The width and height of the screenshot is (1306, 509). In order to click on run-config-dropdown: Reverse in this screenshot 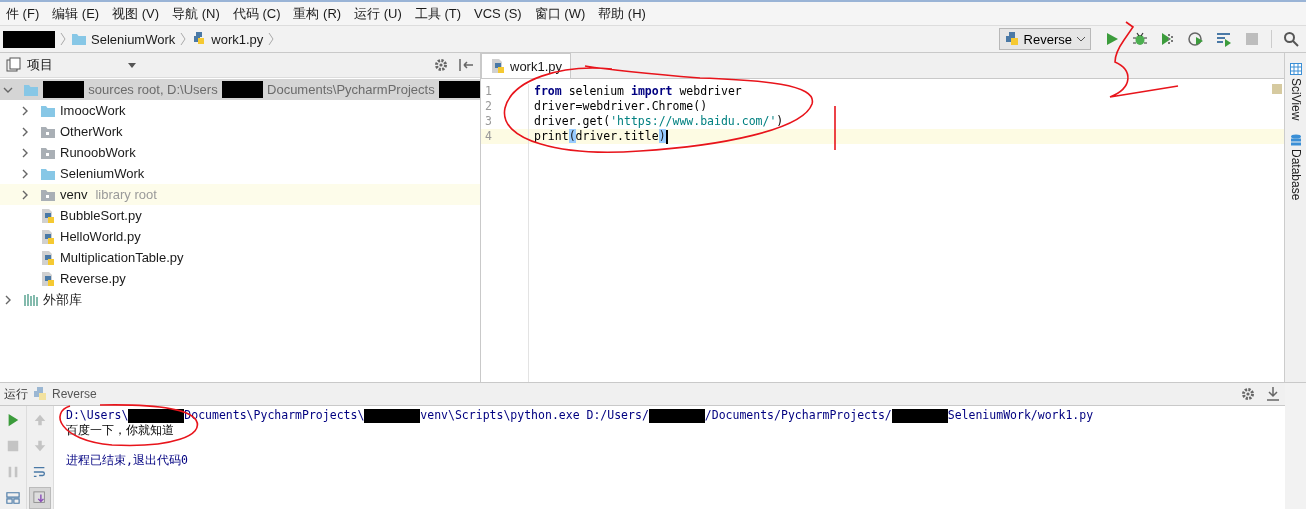, I will do `click(1044, 39)`.